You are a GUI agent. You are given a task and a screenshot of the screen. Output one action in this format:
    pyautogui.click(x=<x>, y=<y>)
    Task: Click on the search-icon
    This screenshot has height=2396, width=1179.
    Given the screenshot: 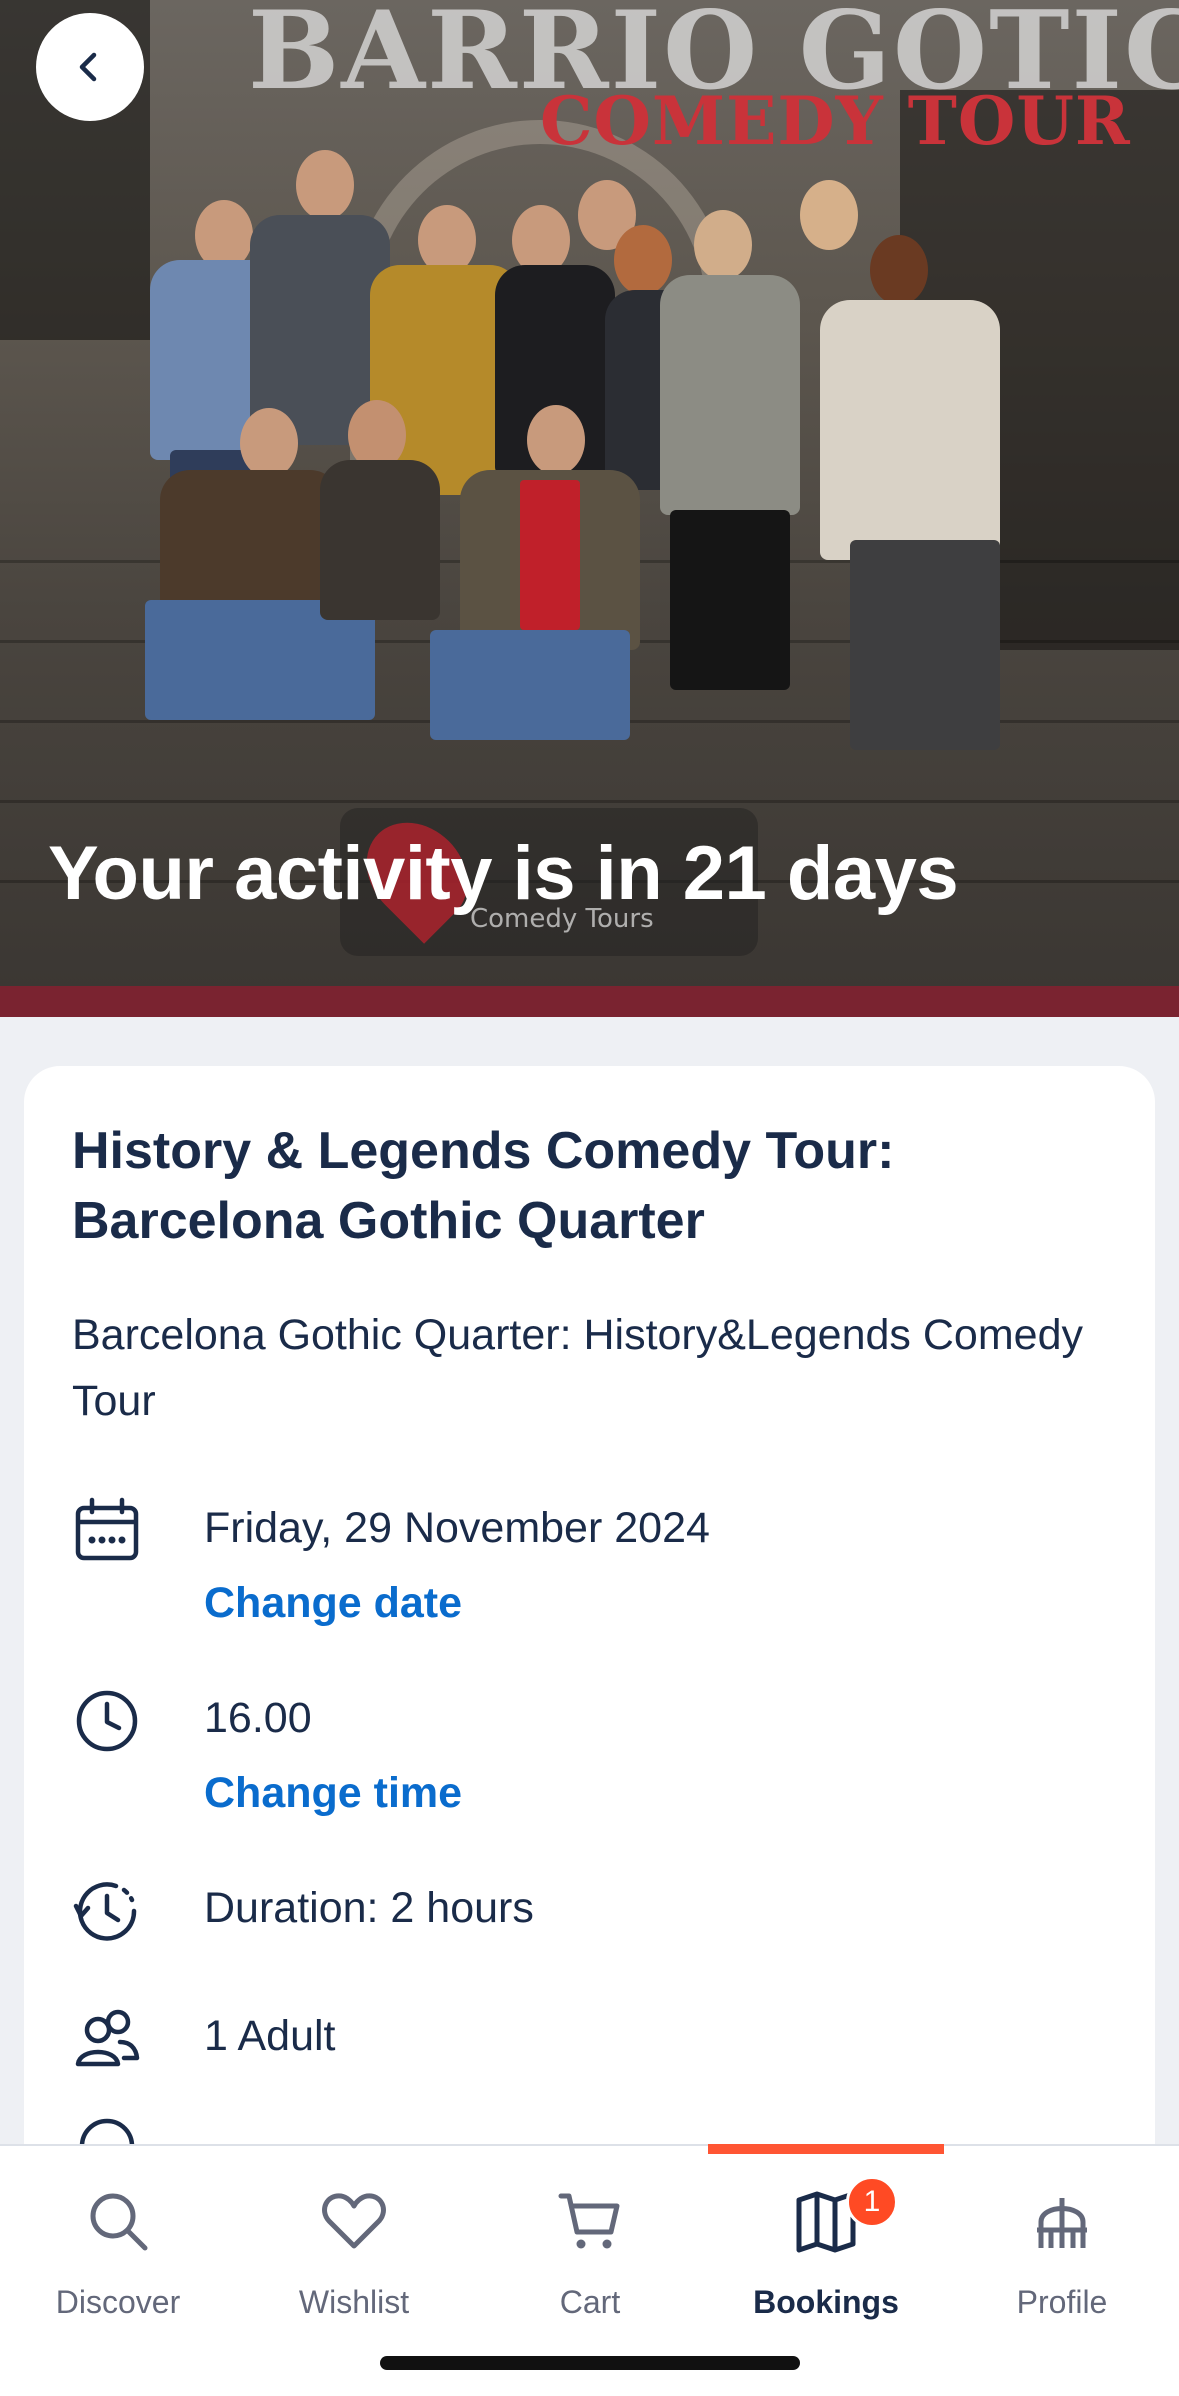 What is the action you would take?
    pyautogui.click(x=119, y=2222)
    